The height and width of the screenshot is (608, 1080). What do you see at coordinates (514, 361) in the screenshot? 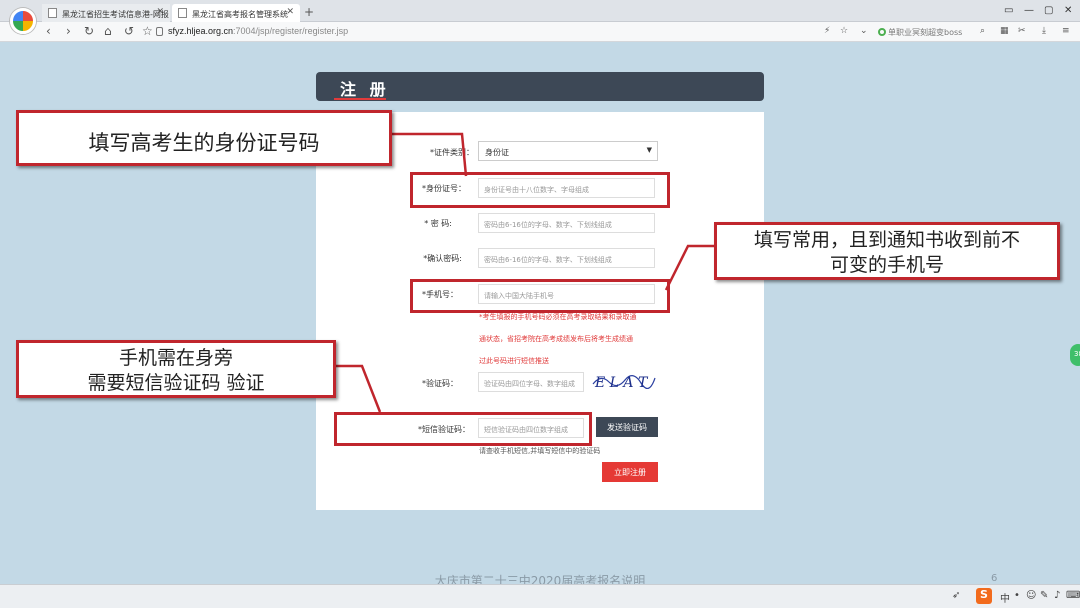
I see `phone-hint-line: 过此号码进行短信推送` at bounding box center [514, 361].